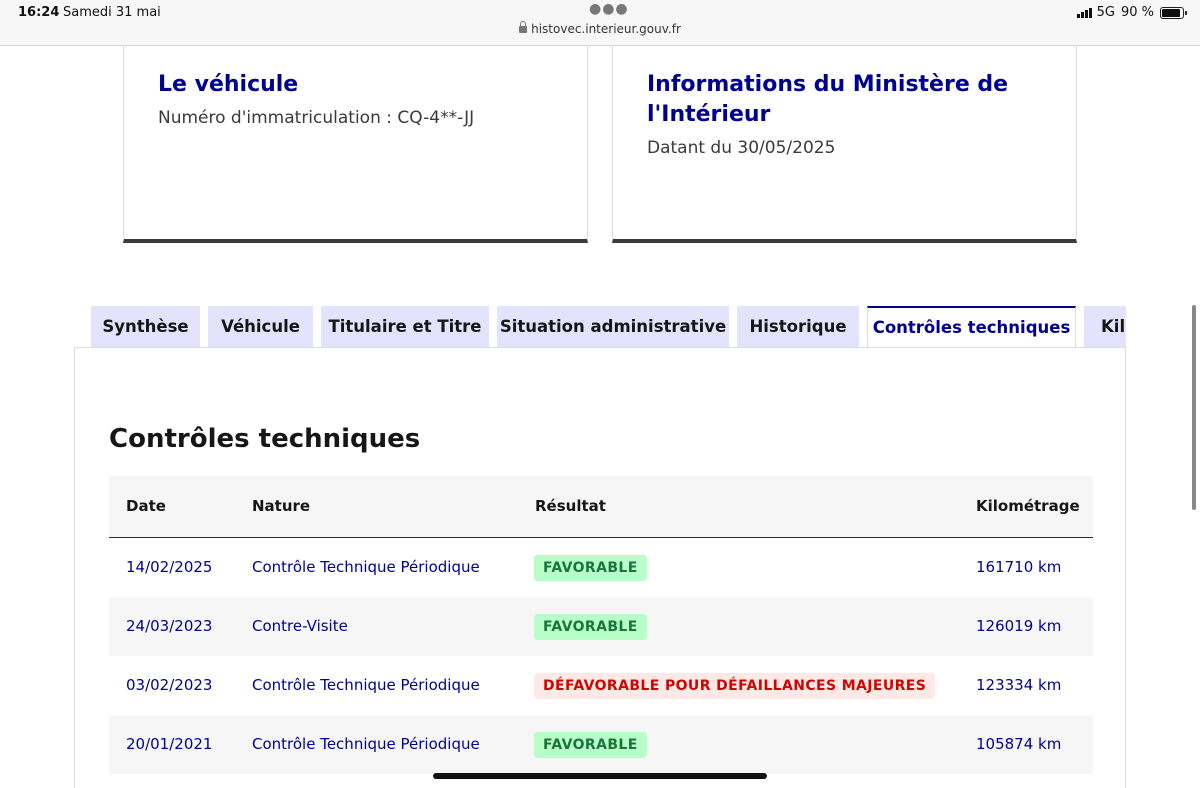 The height and width of the screenshot is (788, 1200). What do you see at coordinates (300, 626) in the screenshot?
I see `row-nature: Contre-Visite` at bounding box center [300, 626].